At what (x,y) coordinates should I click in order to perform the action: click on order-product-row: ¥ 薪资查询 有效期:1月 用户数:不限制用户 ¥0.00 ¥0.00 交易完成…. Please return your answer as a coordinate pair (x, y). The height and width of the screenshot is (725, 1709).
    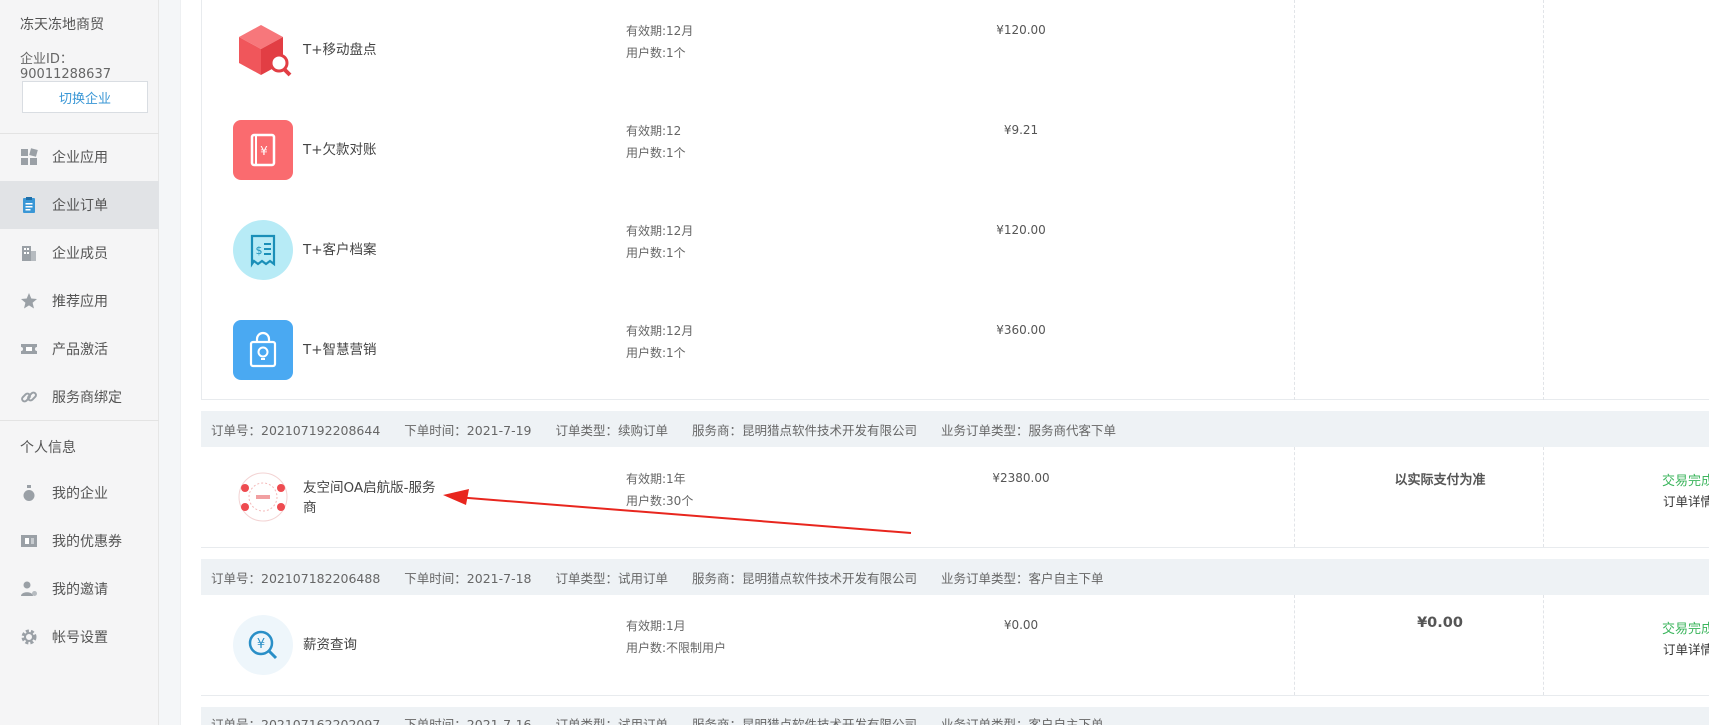
    Looking at the image, I should click on (955, 645).